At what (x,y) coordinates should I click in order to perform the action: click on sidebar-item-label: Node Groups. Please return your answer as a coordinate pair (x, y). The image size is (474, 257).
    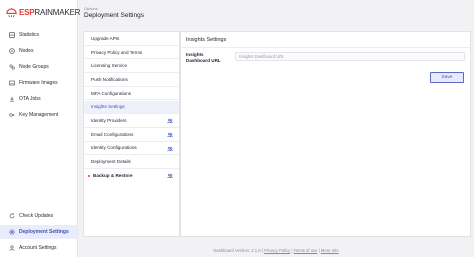
    Looking at the image, I should click on (34, 67).